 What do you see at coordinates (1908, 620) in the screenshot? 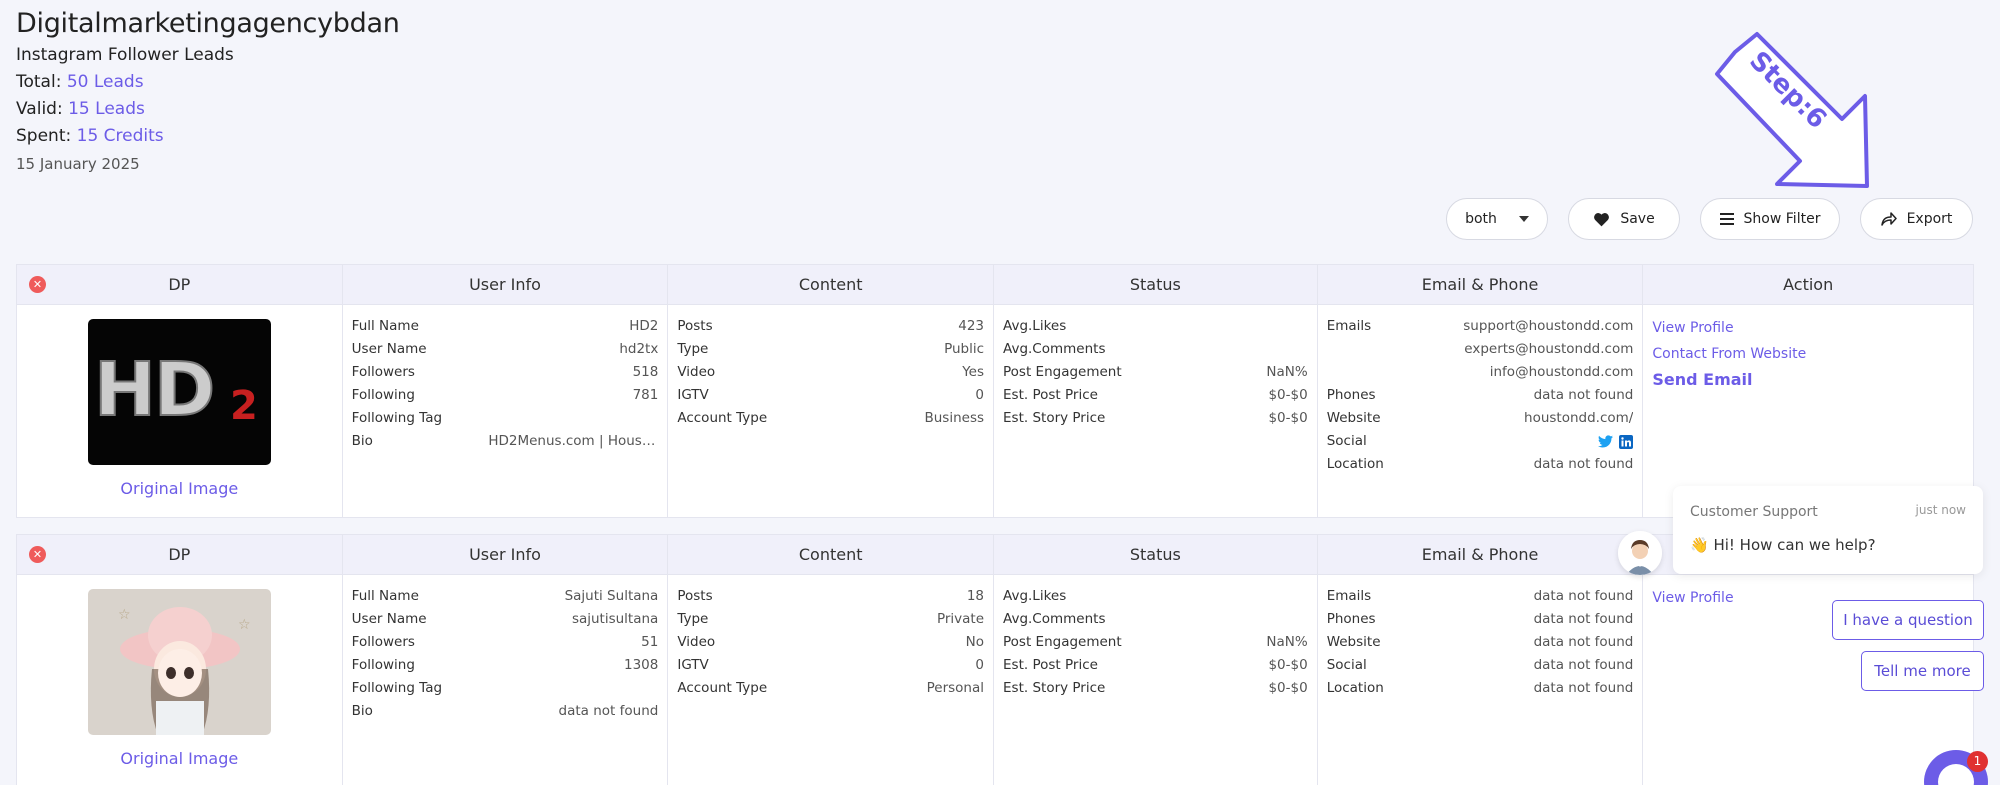
I see `quick-reply-question-button: I have a question` at bounding box center [1908, 620].